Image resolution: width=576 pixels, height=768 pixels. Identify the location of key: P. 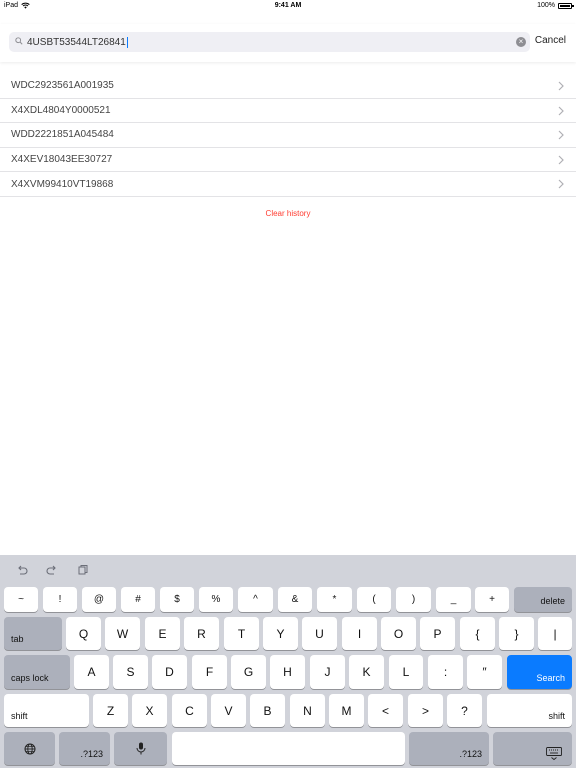
(437, 633).